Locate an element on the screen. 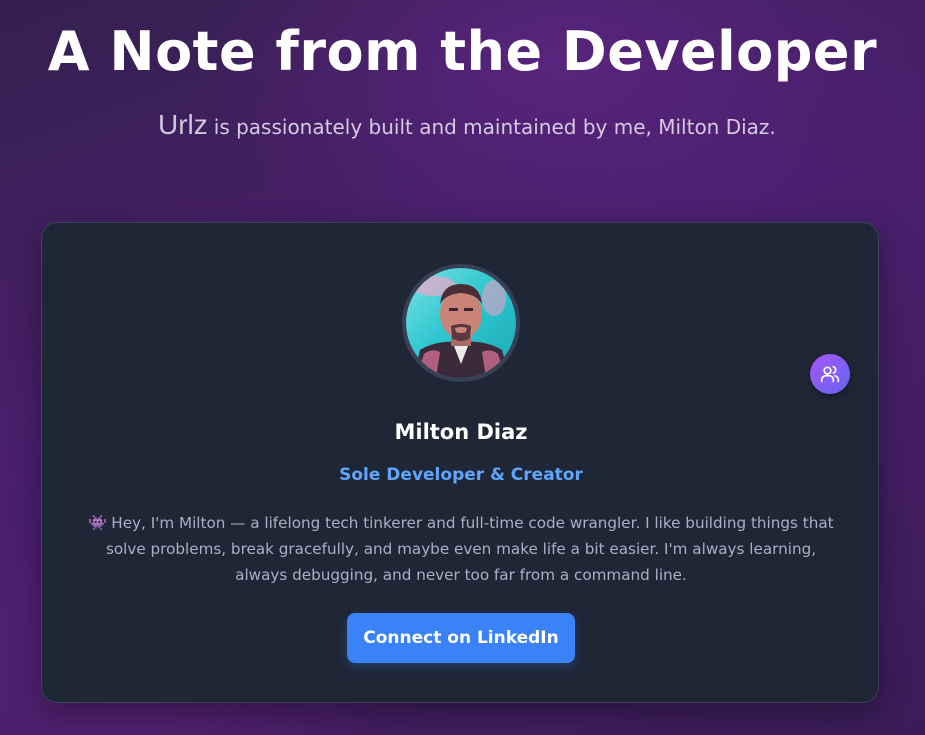 The image size is (925, 735). developer-name: Milton Diaz is located at coordinates (461, 432).